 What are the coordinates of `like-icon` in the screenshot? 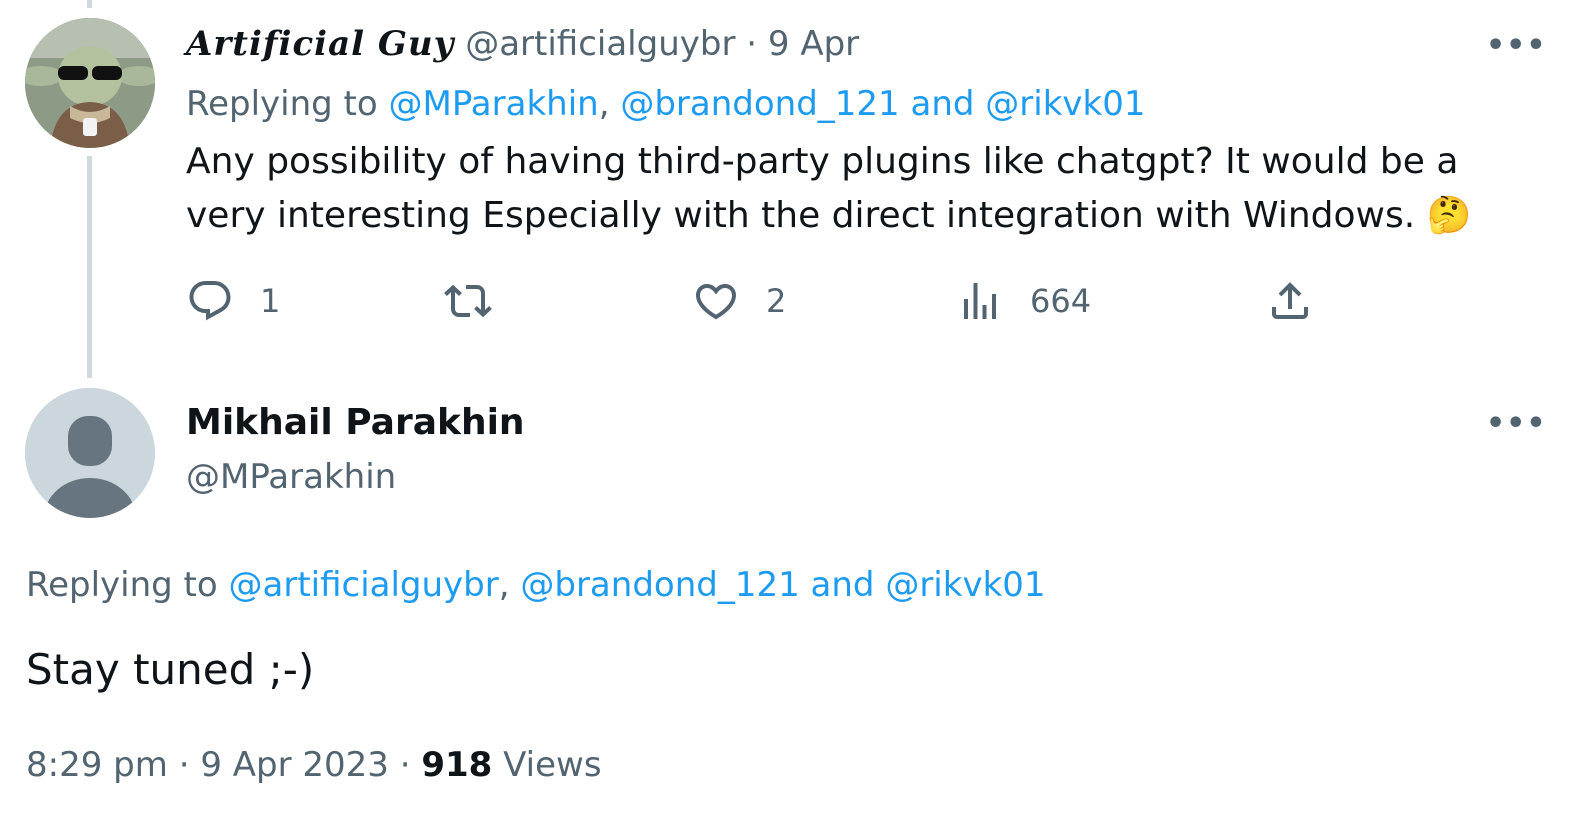 It's located at (716, 302).